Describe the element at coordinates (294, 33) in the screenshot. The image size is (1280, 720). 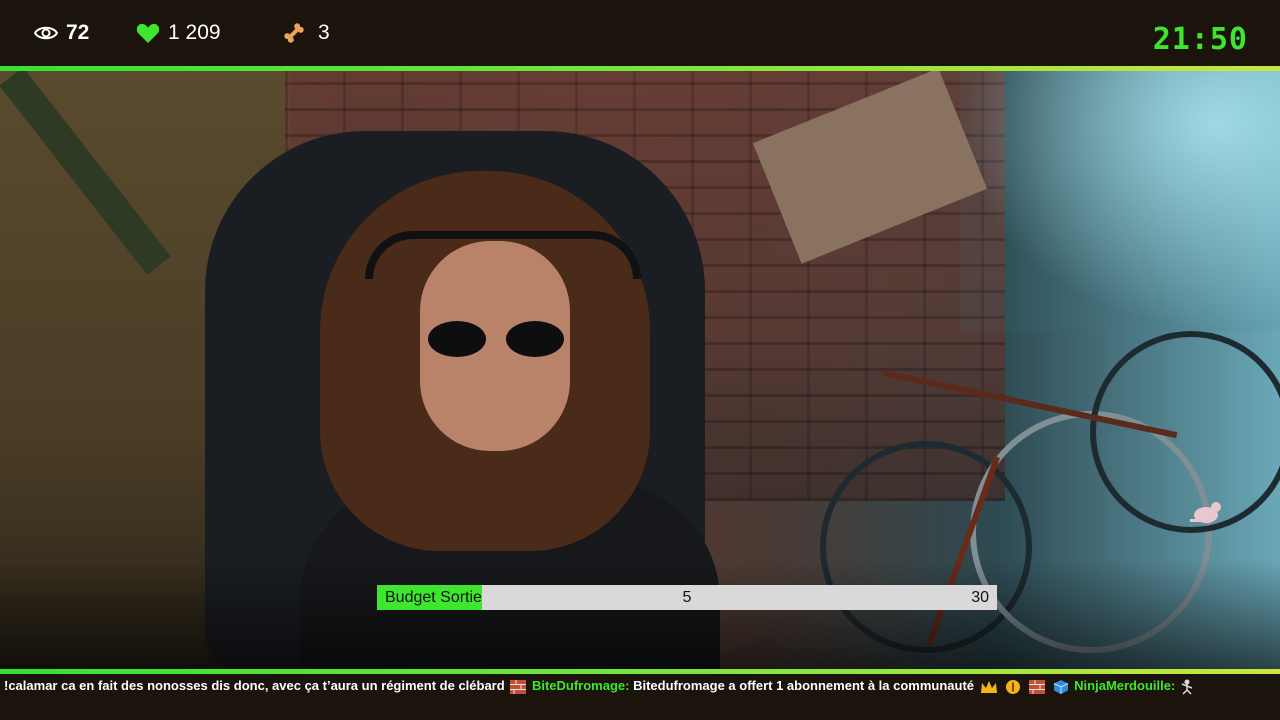
I see `bone-icon` at that location.